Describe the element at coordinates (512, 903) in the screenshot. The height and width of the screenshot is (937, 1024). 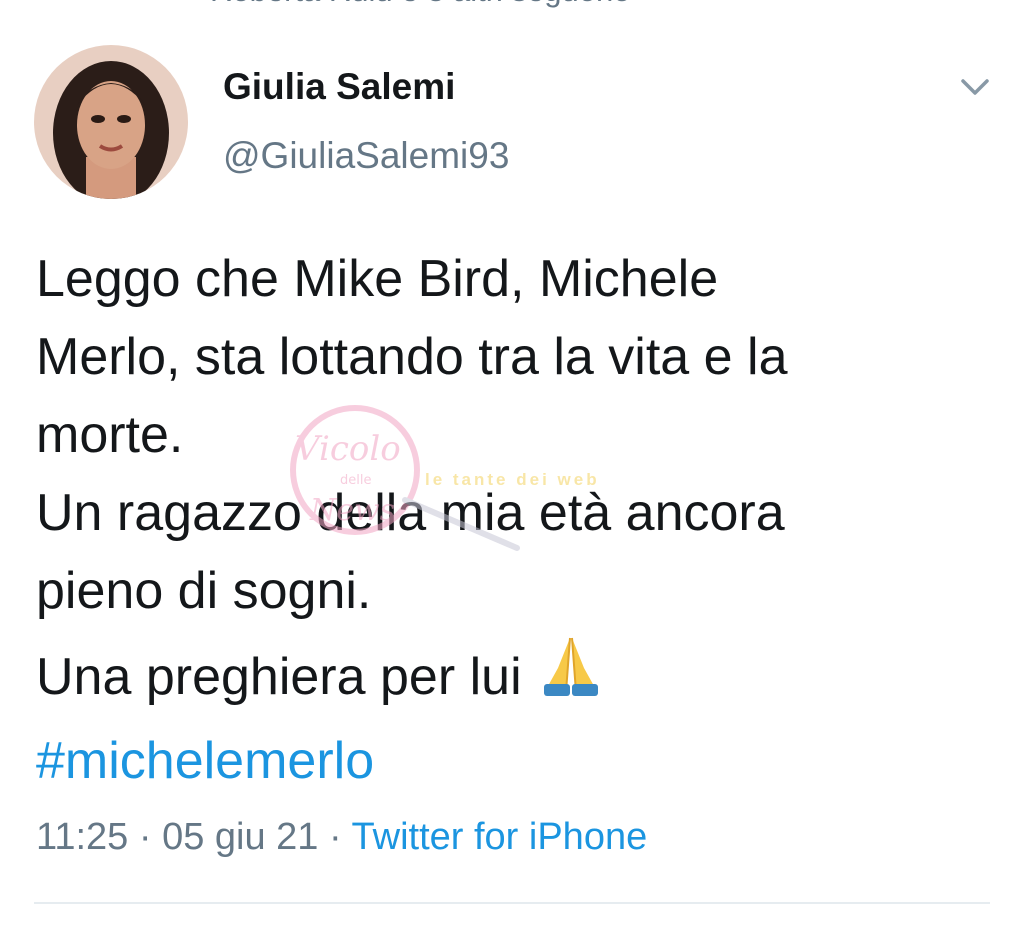
I see `divider` at that location.